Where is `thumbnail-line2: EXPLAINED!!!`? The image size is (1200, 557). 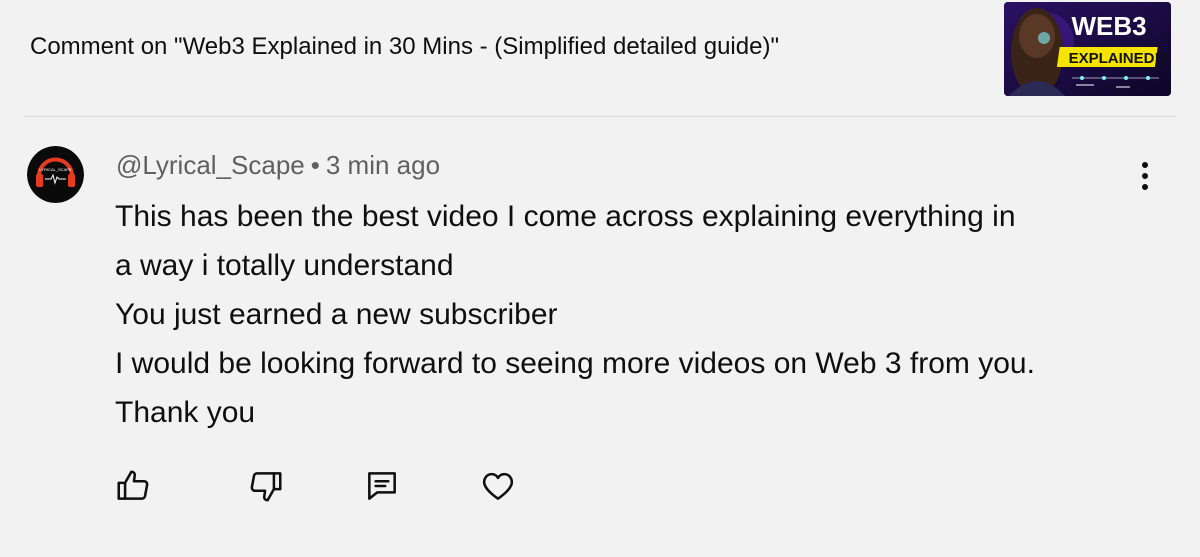 thumbnail-line2: EXPLAINED!!! is located at coordinates (1119, 58).